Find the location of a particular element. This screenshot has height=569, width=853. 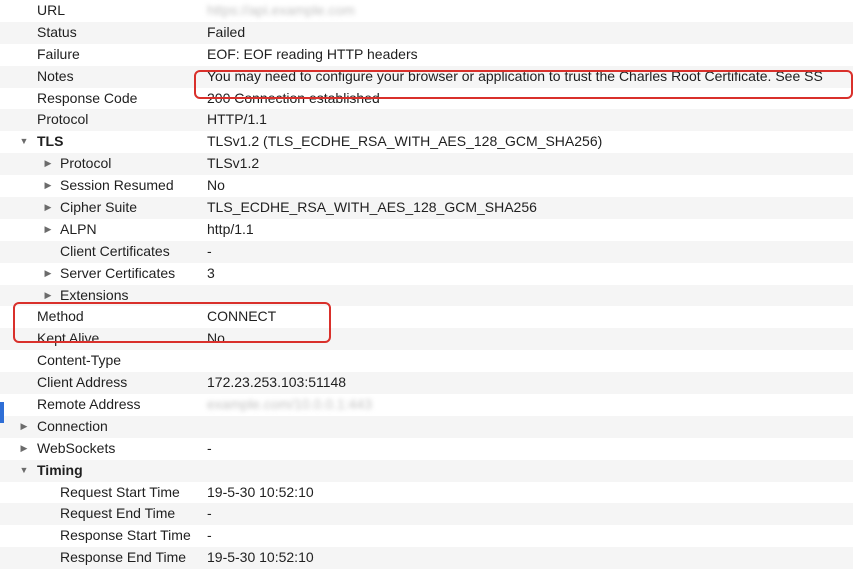

property-name: Response End Time is located at coordinates (123, 557).